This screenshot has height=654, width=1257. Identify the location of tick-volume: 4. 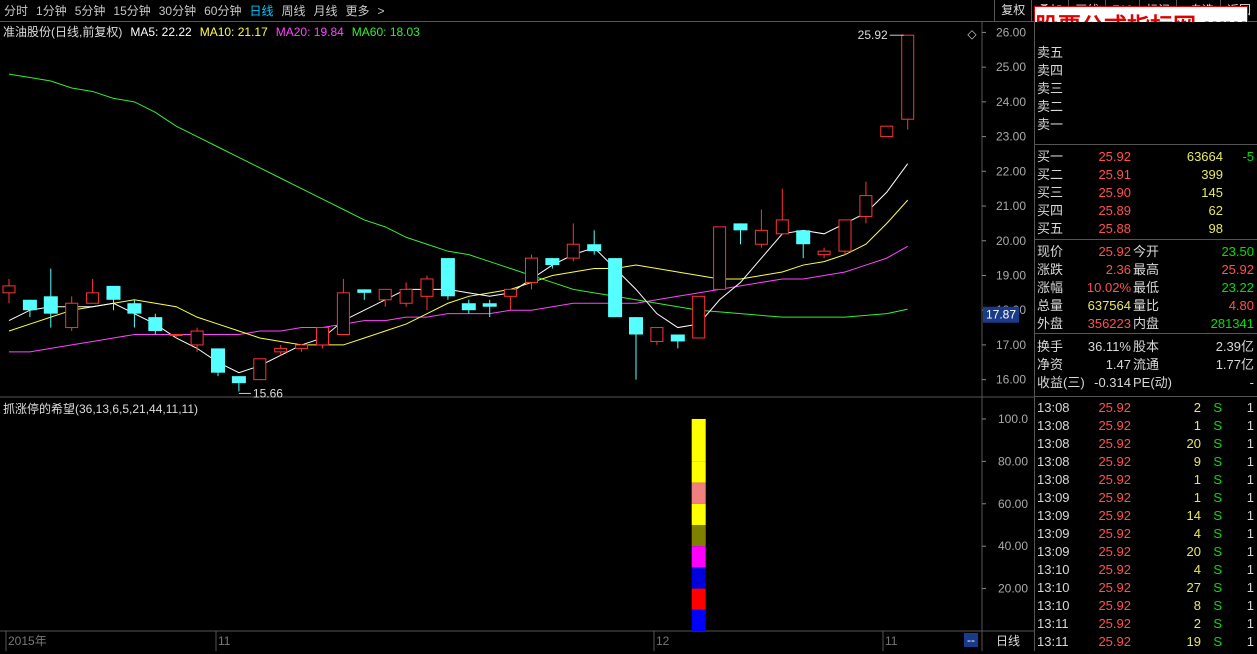
(1197, 533).